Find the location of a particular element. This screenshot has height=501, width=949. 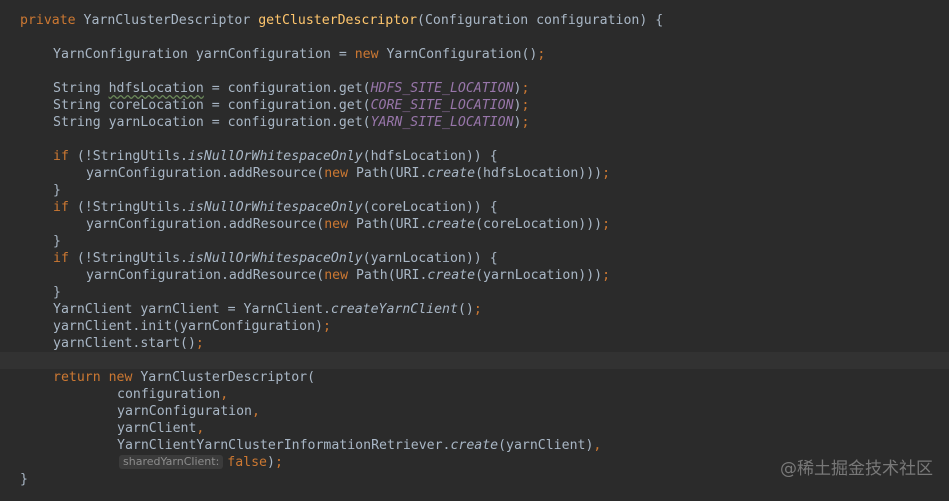

method-params: (Configuration configuration) { is located at coordinates (540, 20).